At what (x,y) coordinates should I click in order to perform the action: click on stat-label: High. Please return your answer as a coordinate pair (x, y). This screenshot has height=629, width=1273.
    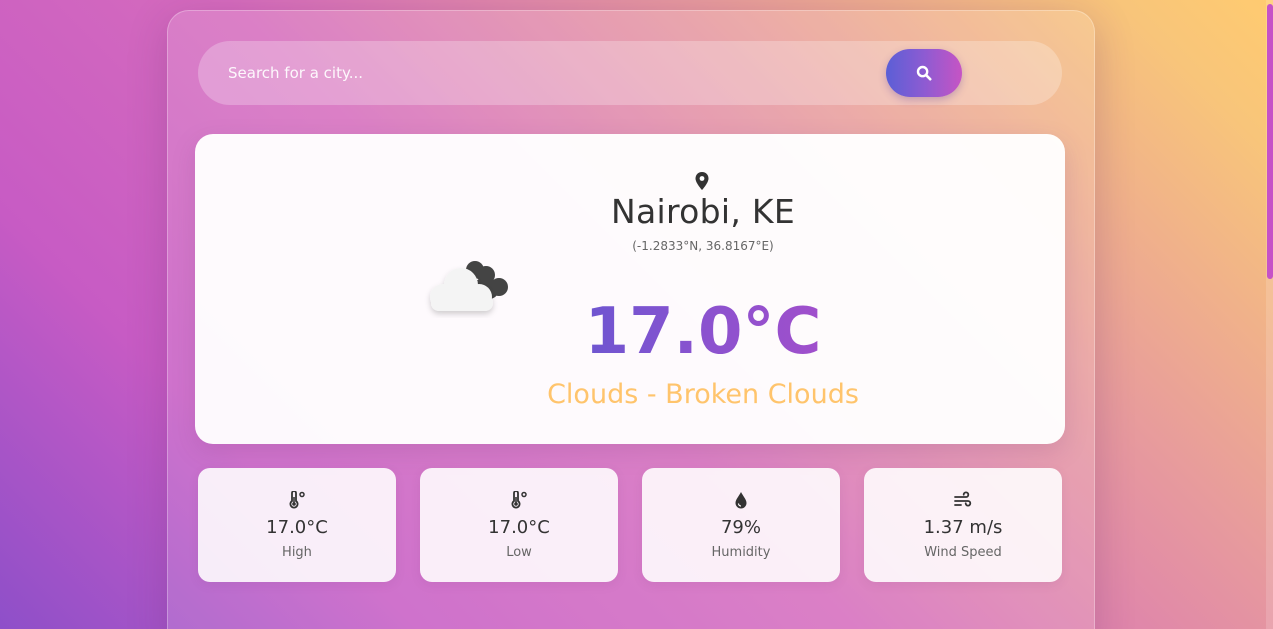
    Looking at the image, I should click on (297, 552).